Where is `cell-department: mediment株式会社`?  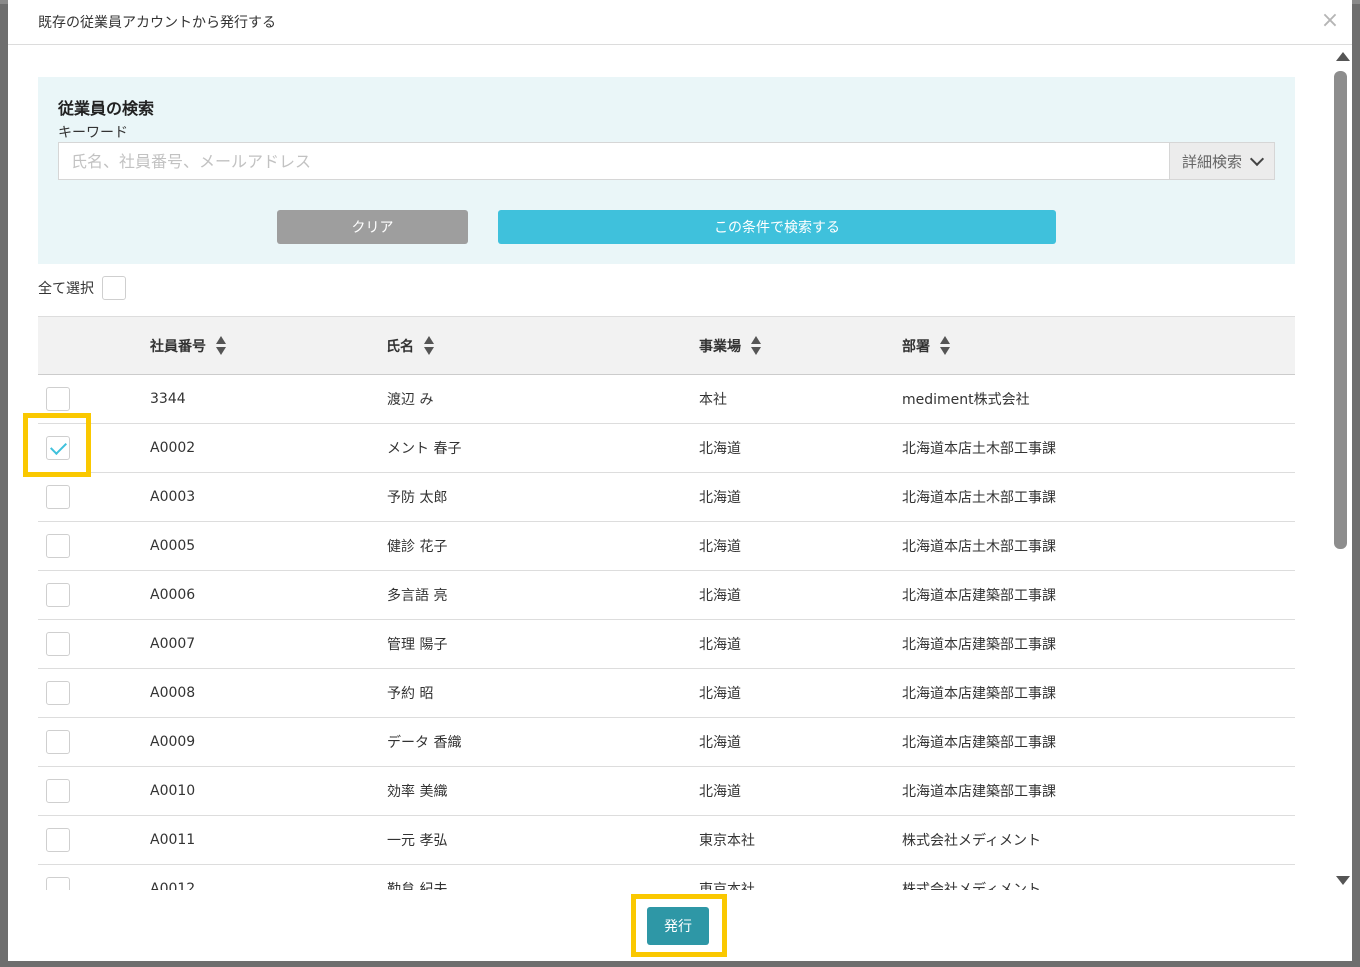 cell-department: mediment株式会社 is located at coordinates (966, 400).